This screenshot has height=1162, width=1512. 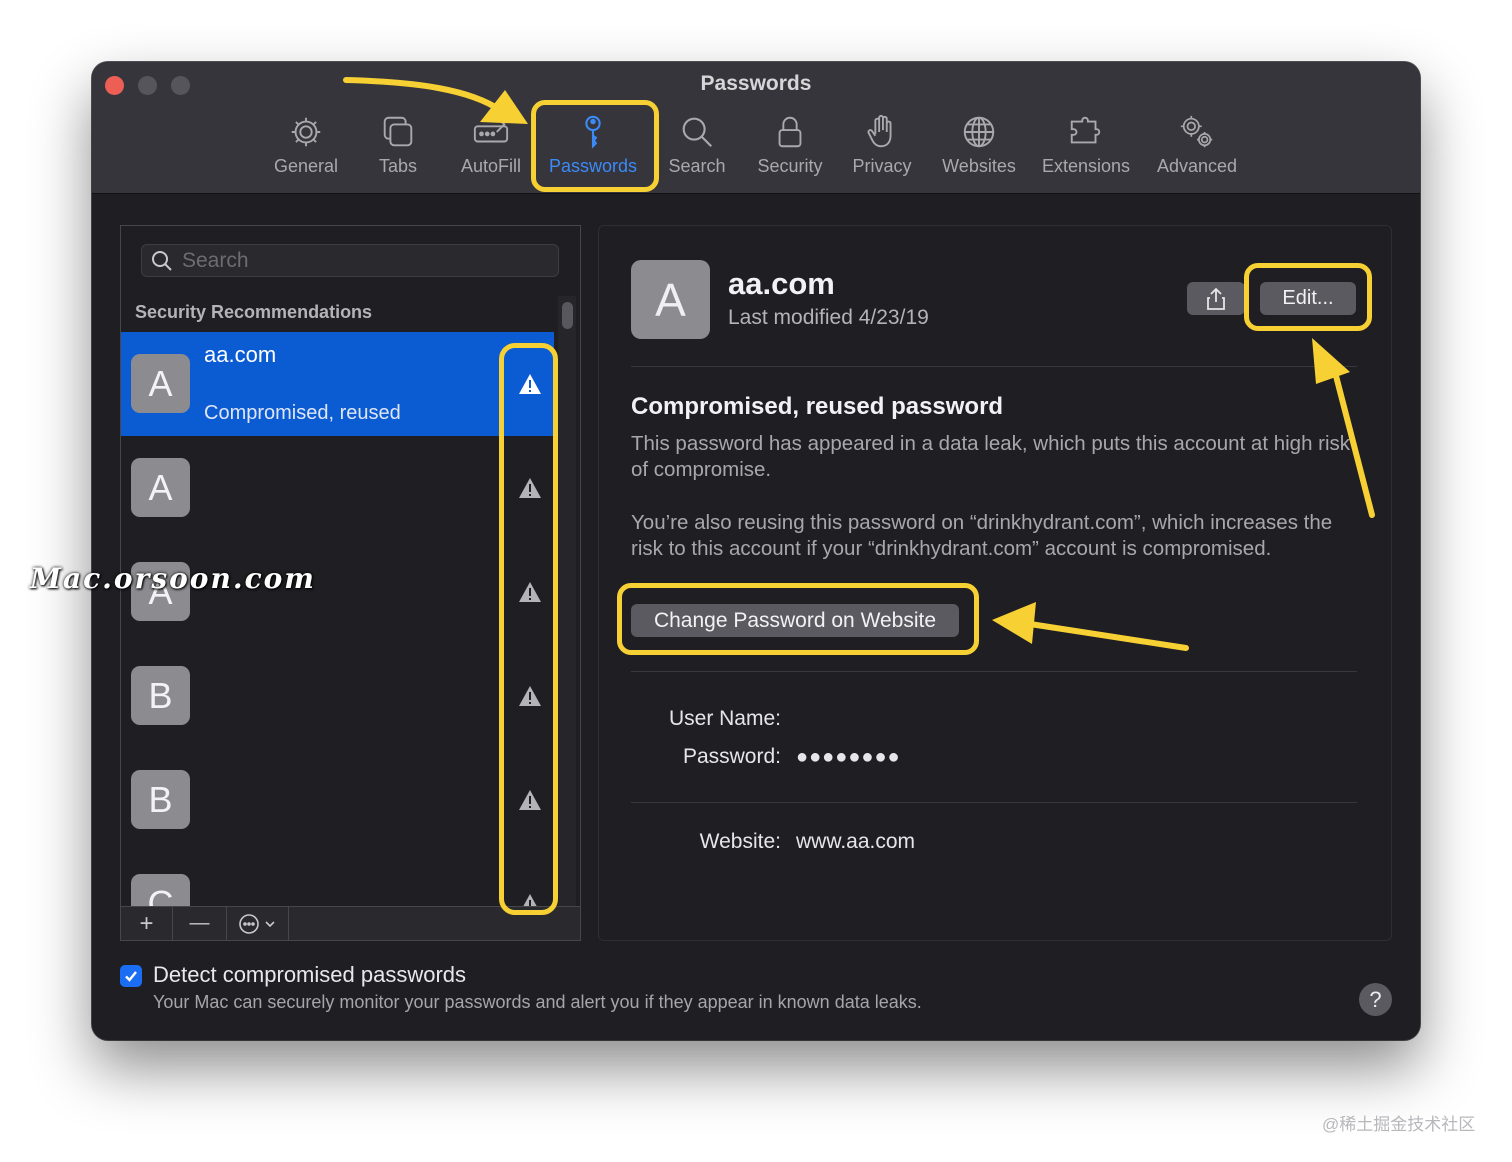 What do you see at coordinates (756, 83) in the screenshot?
I see `window-title: Passwords` at bounding box center [756, 83].